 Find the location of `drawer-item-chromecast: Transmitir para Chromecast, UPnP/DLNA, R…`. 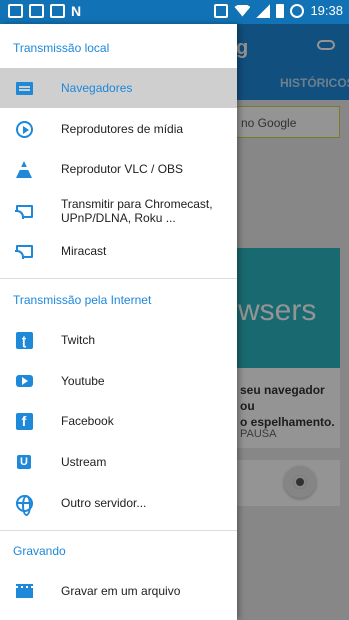

drawer-item-chromecast: Transmitir para Chromecast, UPnP/DLNA, R… is located at coordinates (118, 211).